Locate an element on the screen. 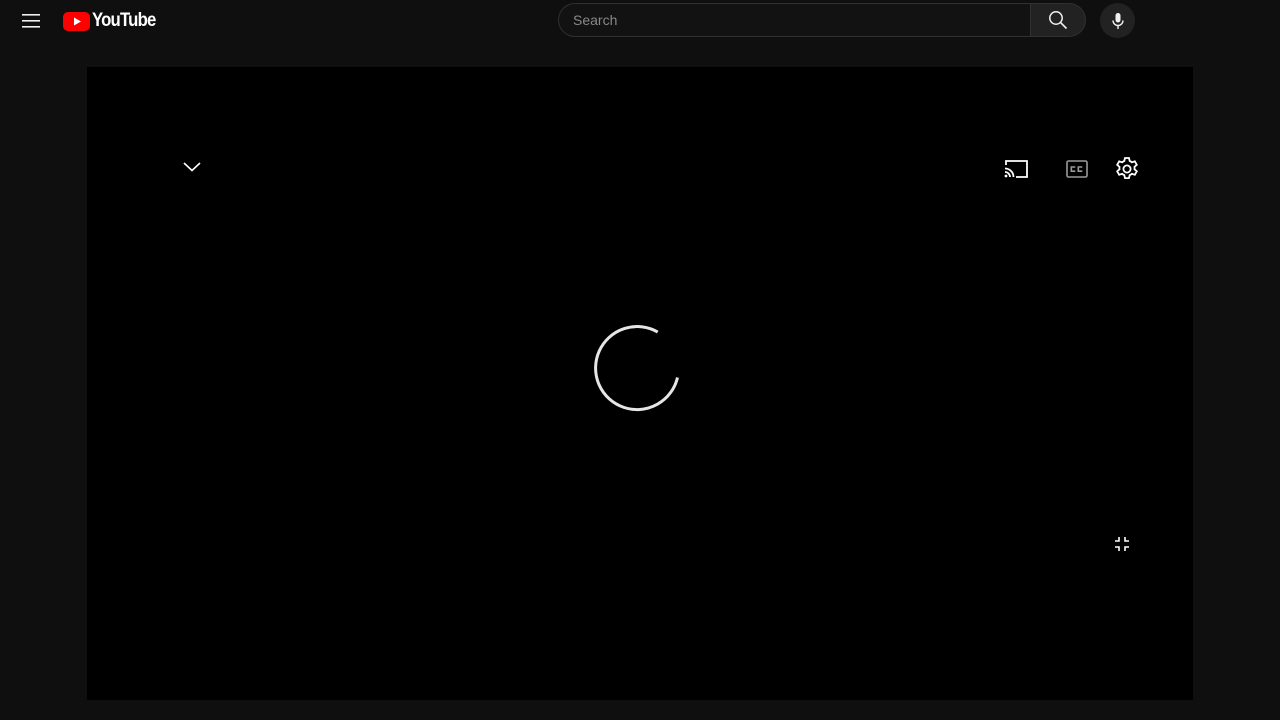 The image size is (1280, 720). masthead: YouTube is located at coordinates (640, 28).